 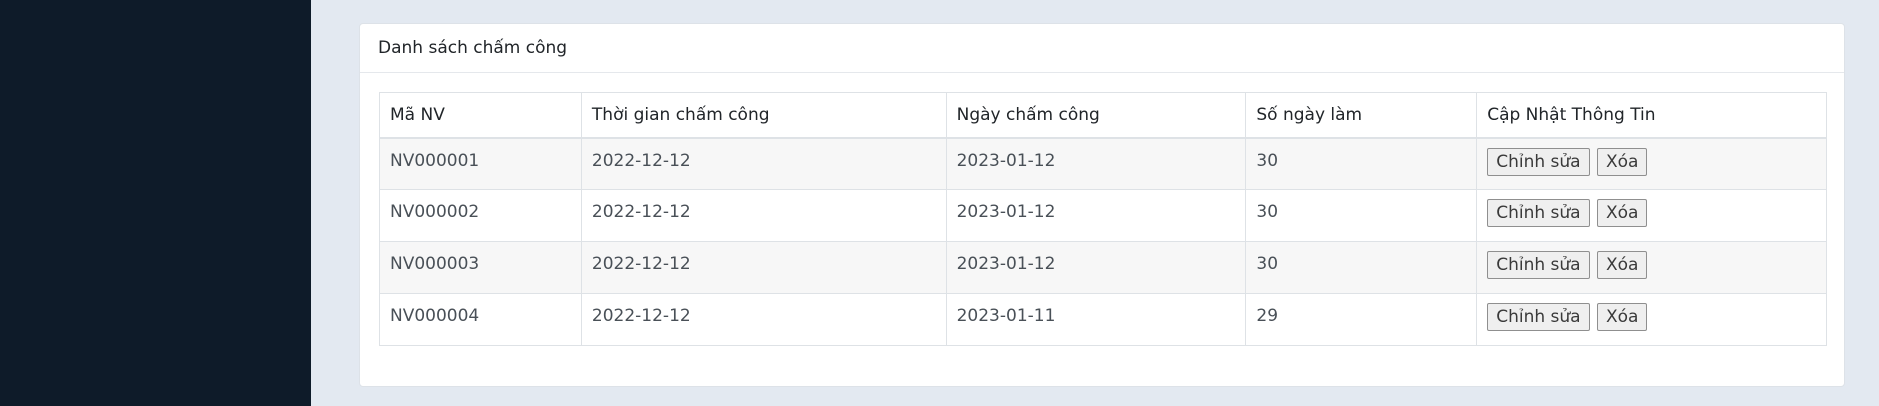 What do you see at coordinates (1096, 115) in the screenshot?
I see `header-check-in-date: Ngày chấm công` at bounding box center [1096, 115].